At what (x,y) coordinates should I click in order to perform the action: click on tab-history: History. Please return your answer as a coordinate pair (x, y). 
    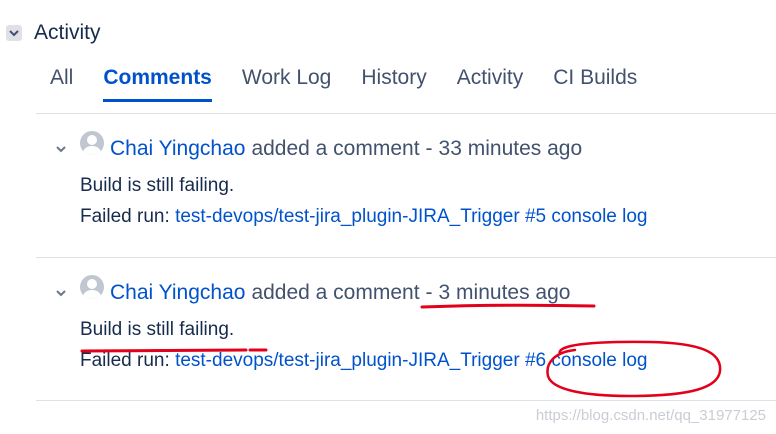
    Looking at the image, I should click on (393, 80).